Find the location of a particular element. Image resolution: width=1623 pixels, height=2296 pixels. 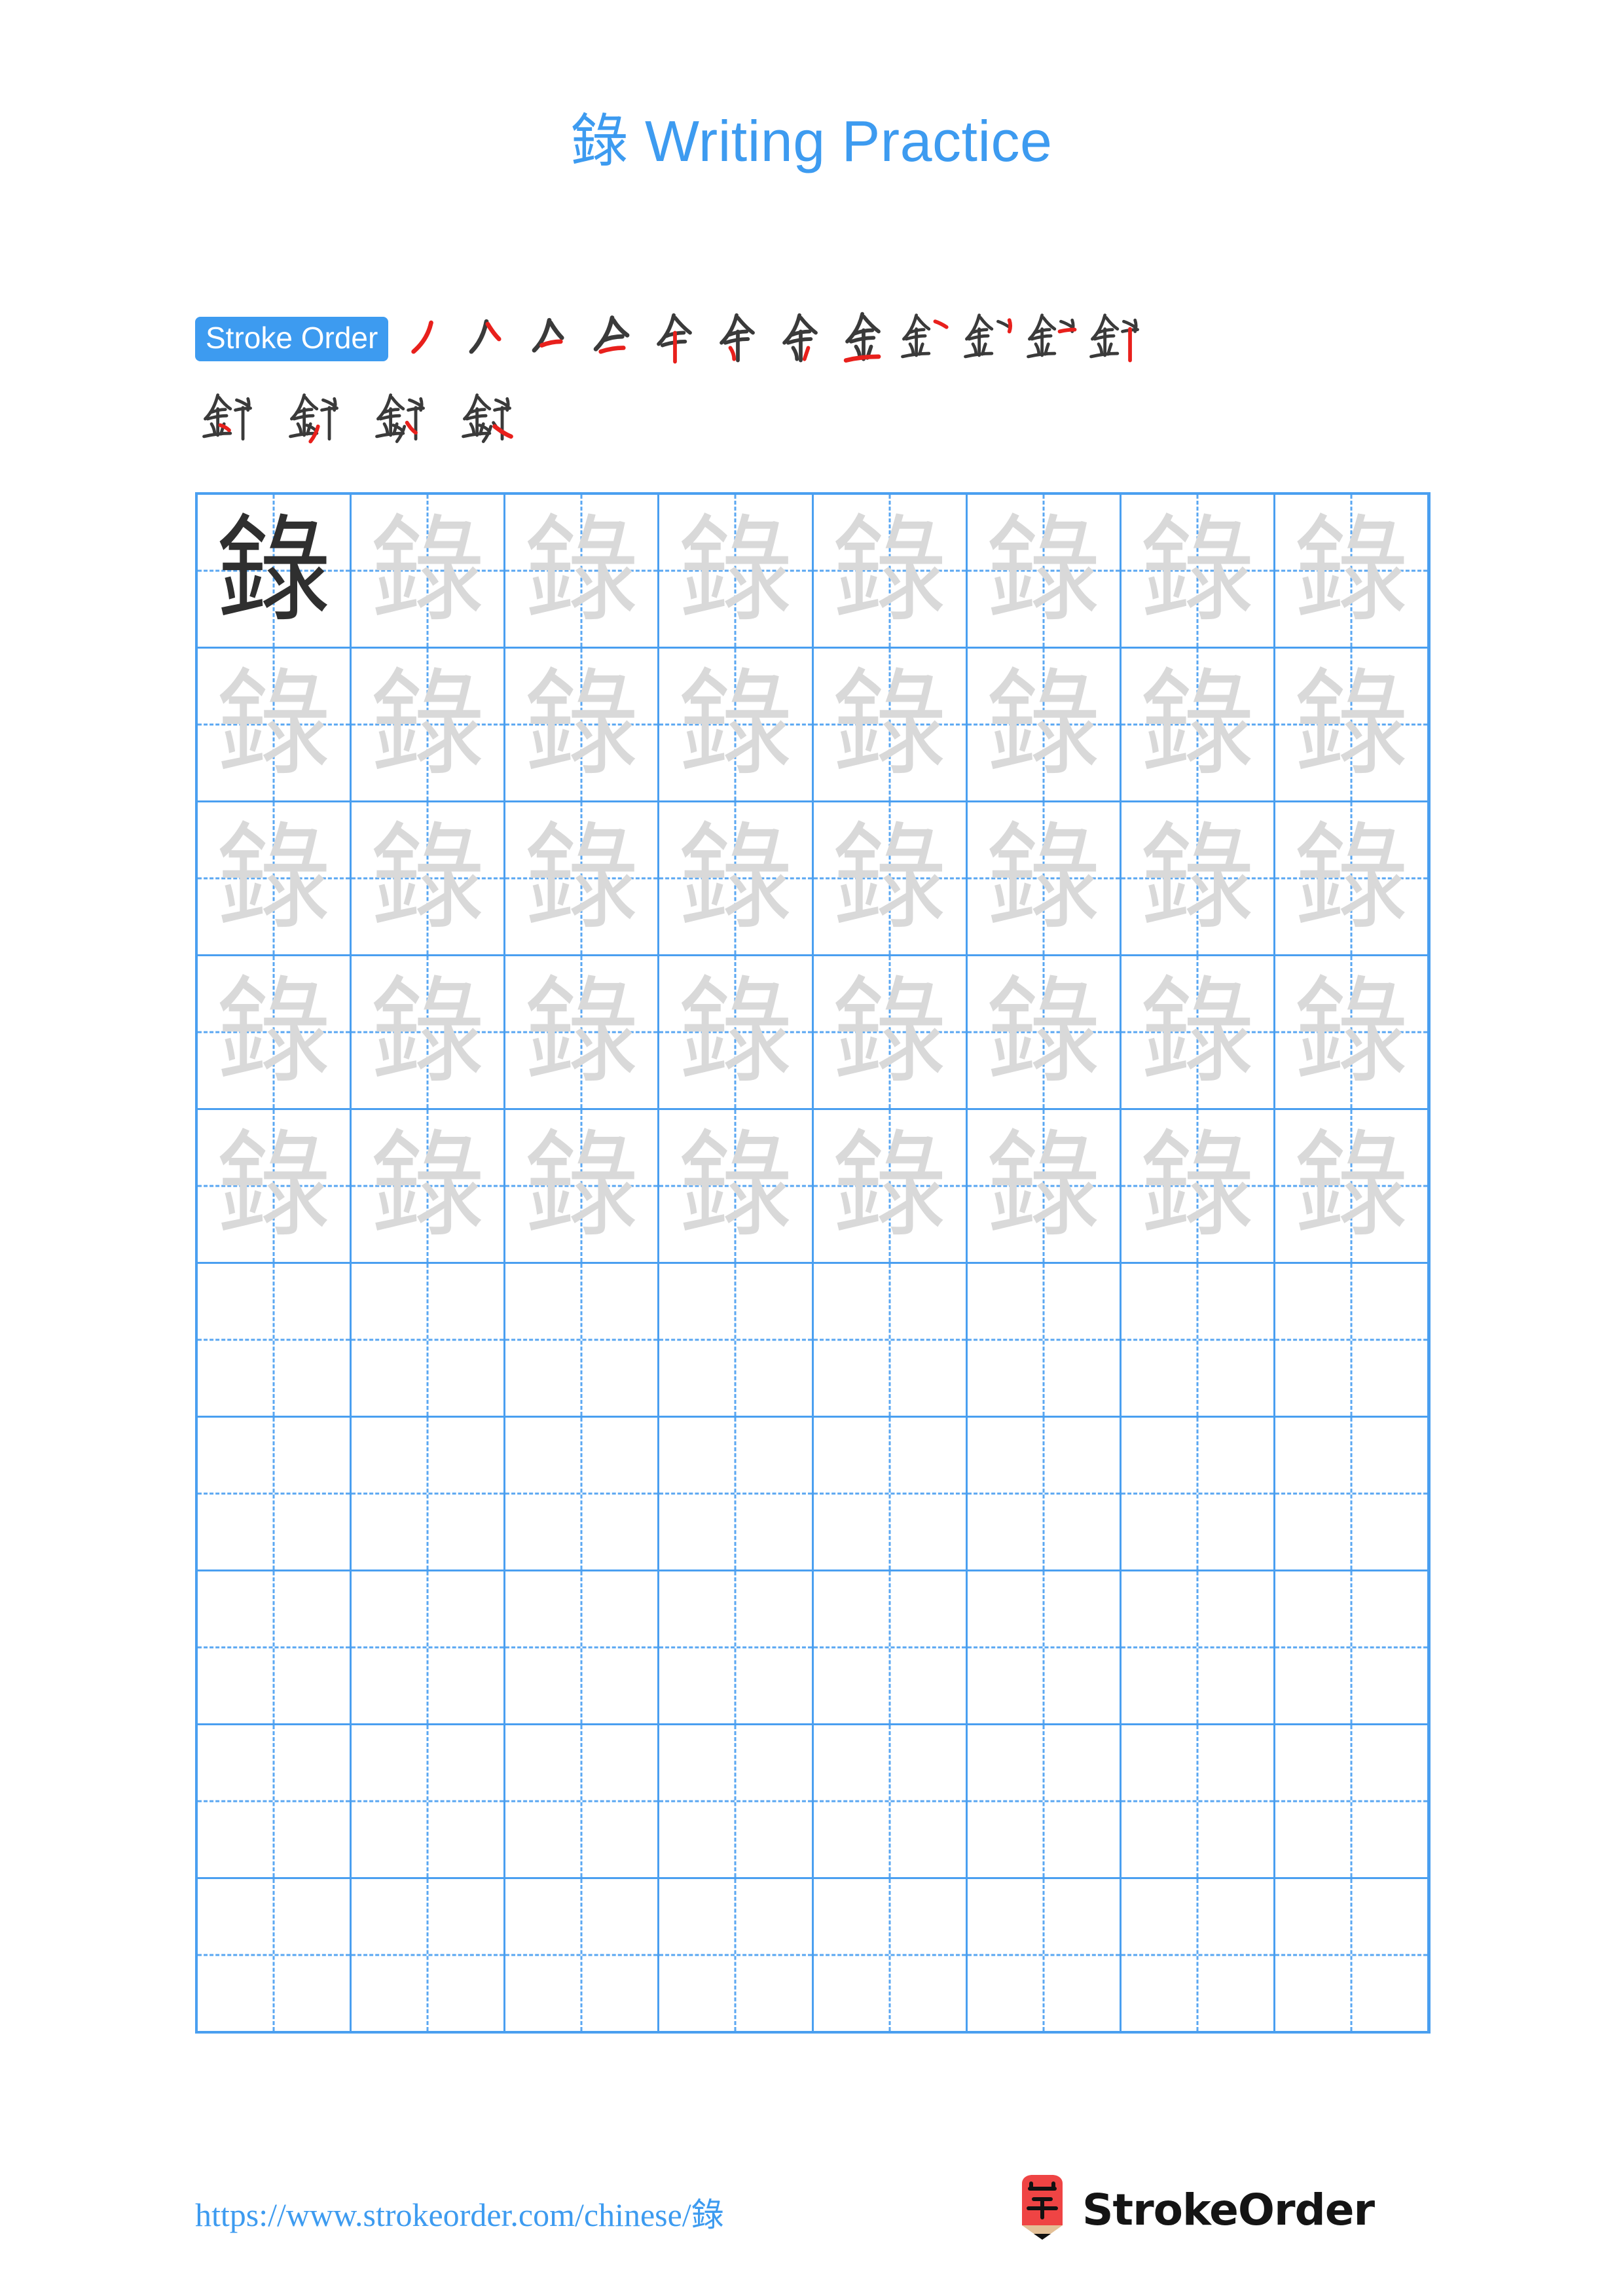

stroke-step-11-icon is located at coordinates (1052, 339).